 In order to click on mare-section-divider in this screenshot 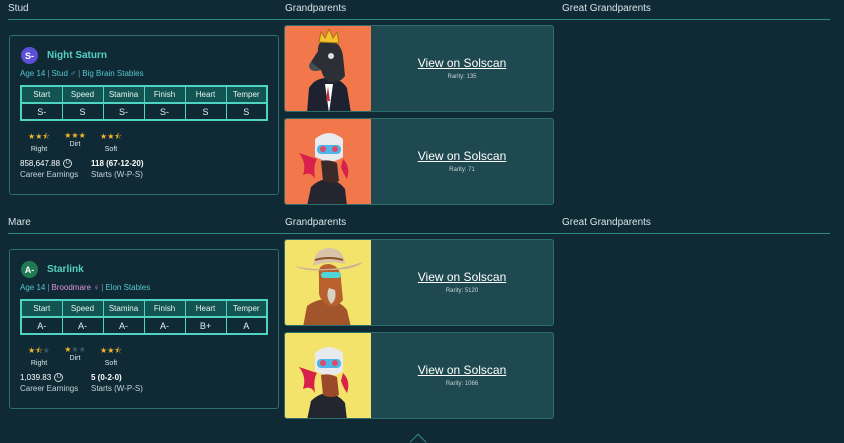, I will do `click(419, 233)`.